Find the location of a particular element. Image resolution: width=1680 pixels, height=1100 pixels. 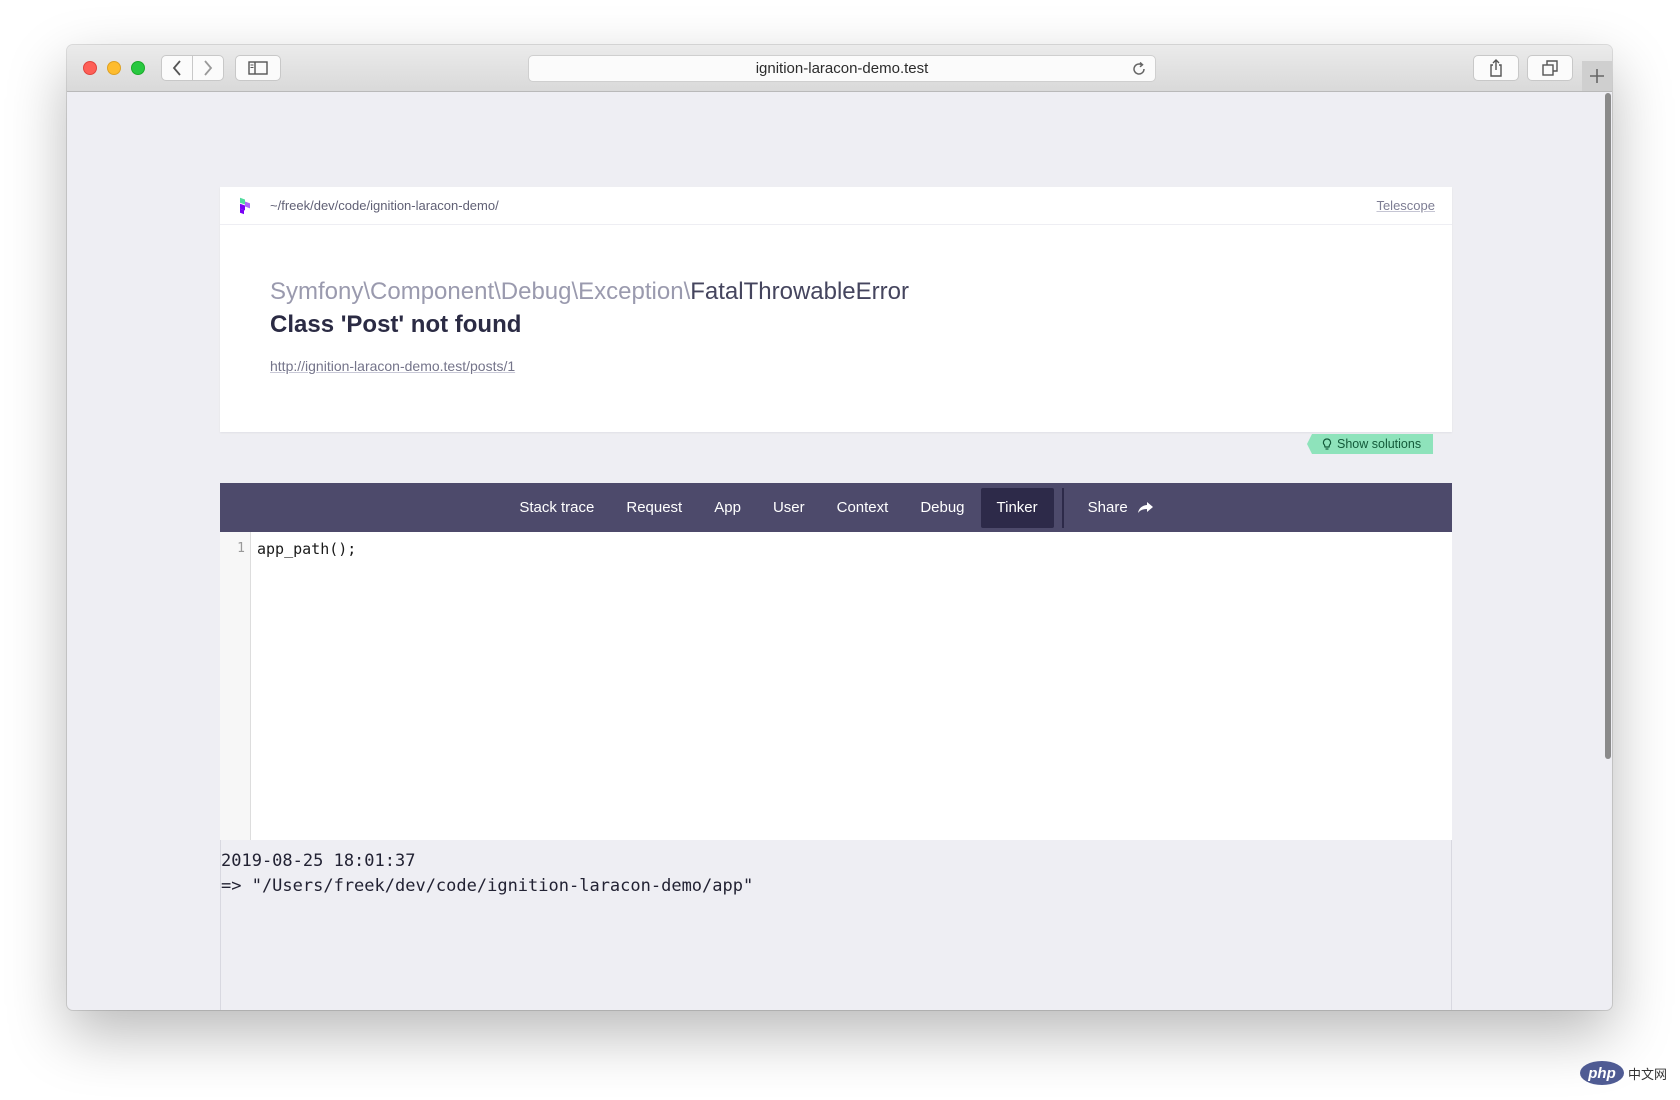

title-bar: ignition-laracon-demo.test is located at coordinates (839, 68).